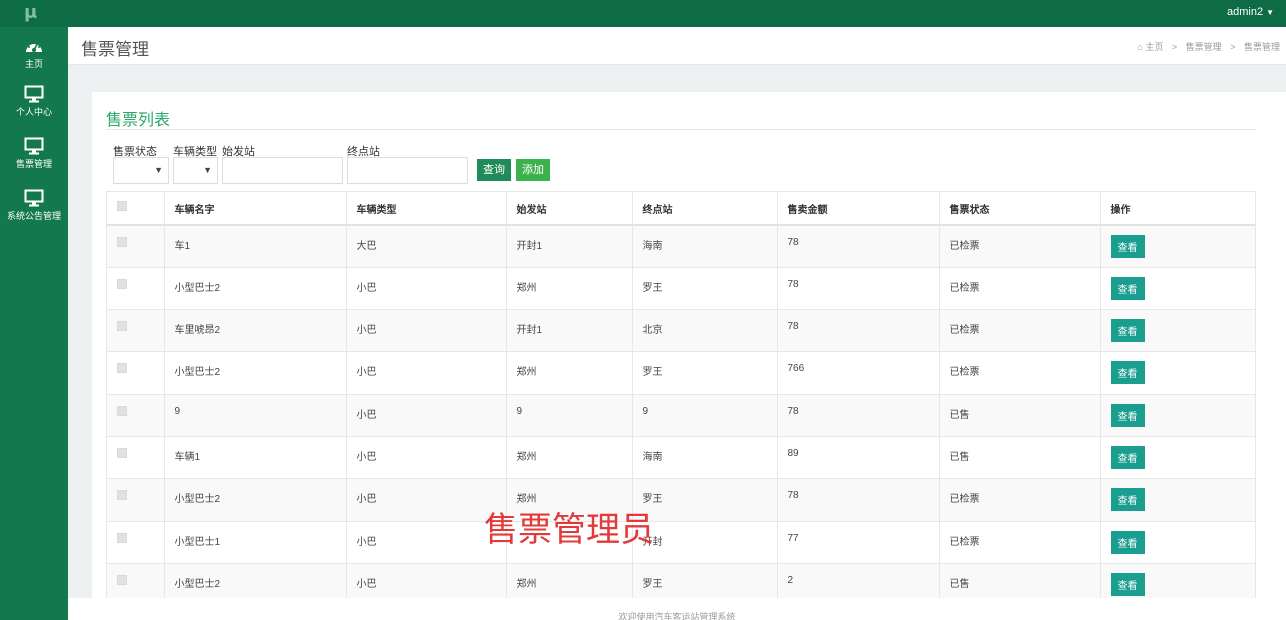 This screenshot has width=1286, height=620. I want to click on app-logo: μ, so click(31, 12).